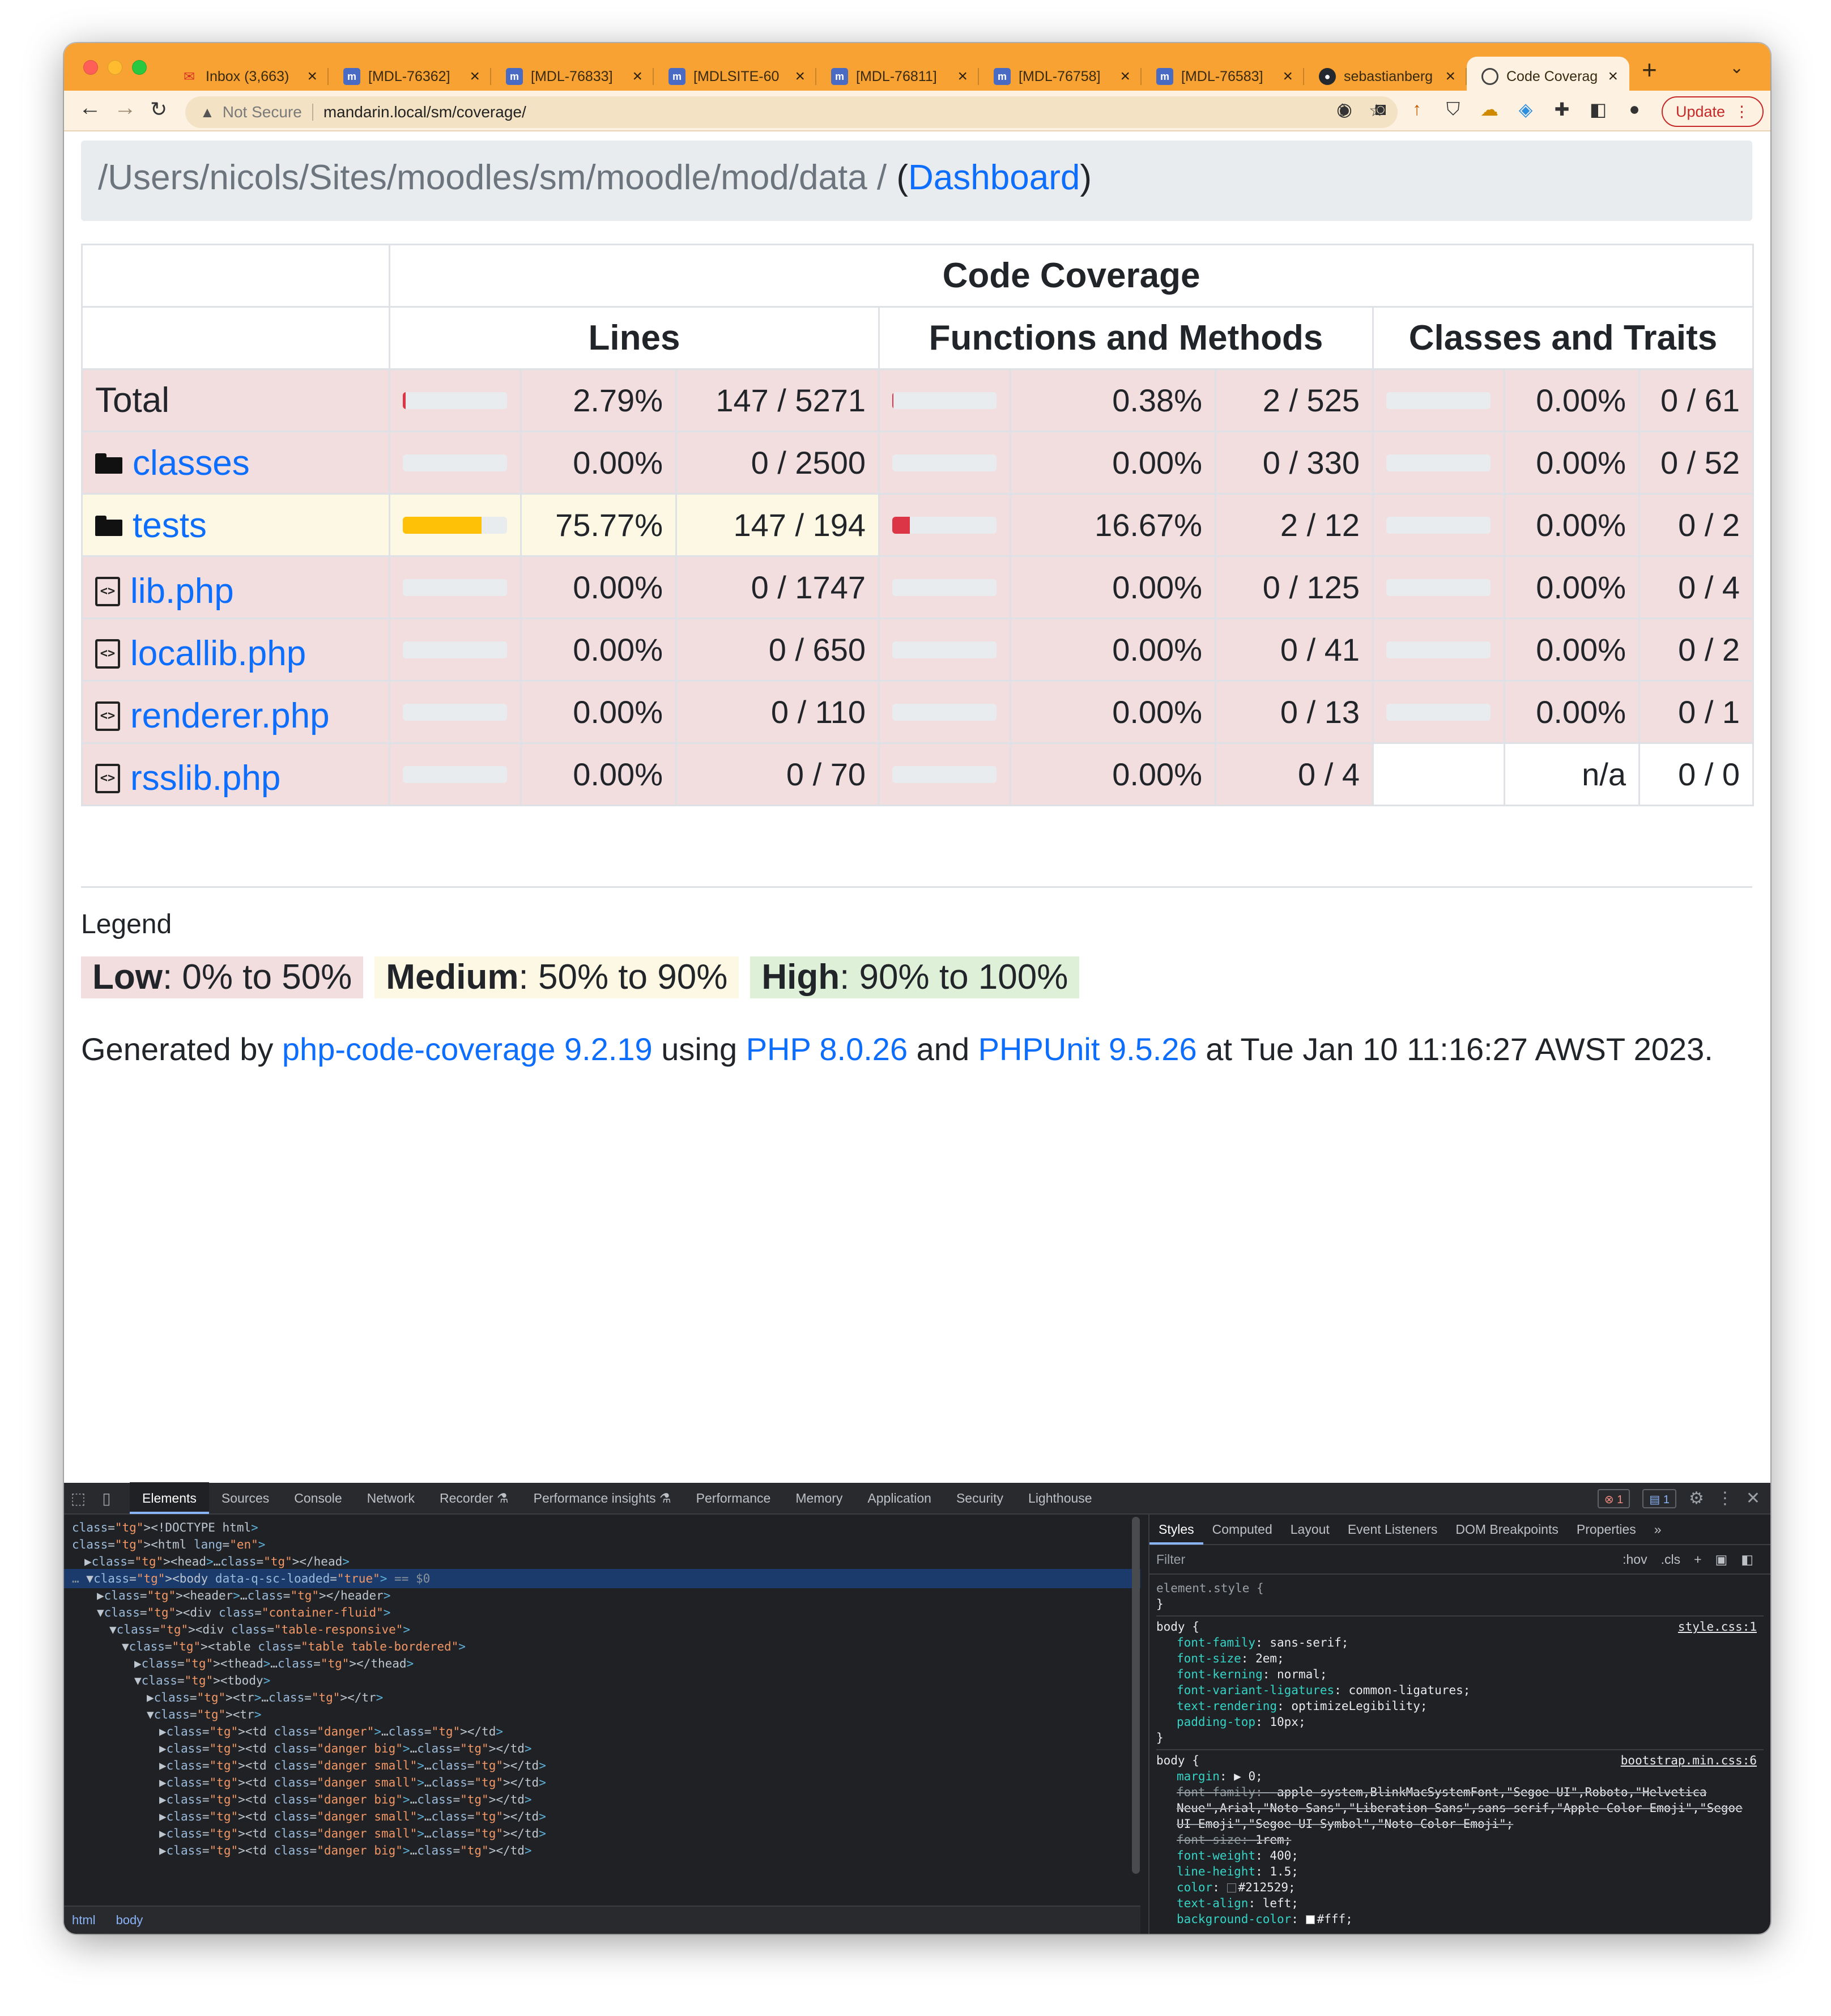  Describe the element at coordinates (1460, 1776) in the screenshot. I see `css-property: margin: ▶ 0;` at that location.